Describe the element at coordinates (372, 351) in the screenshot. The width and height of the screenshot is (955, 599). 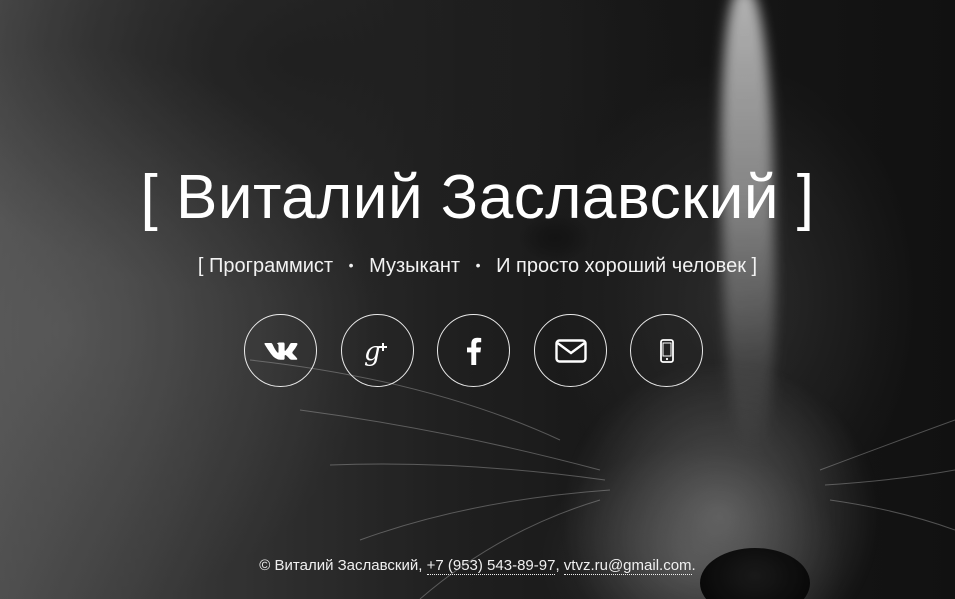
I see `svg-text: g` at that location.